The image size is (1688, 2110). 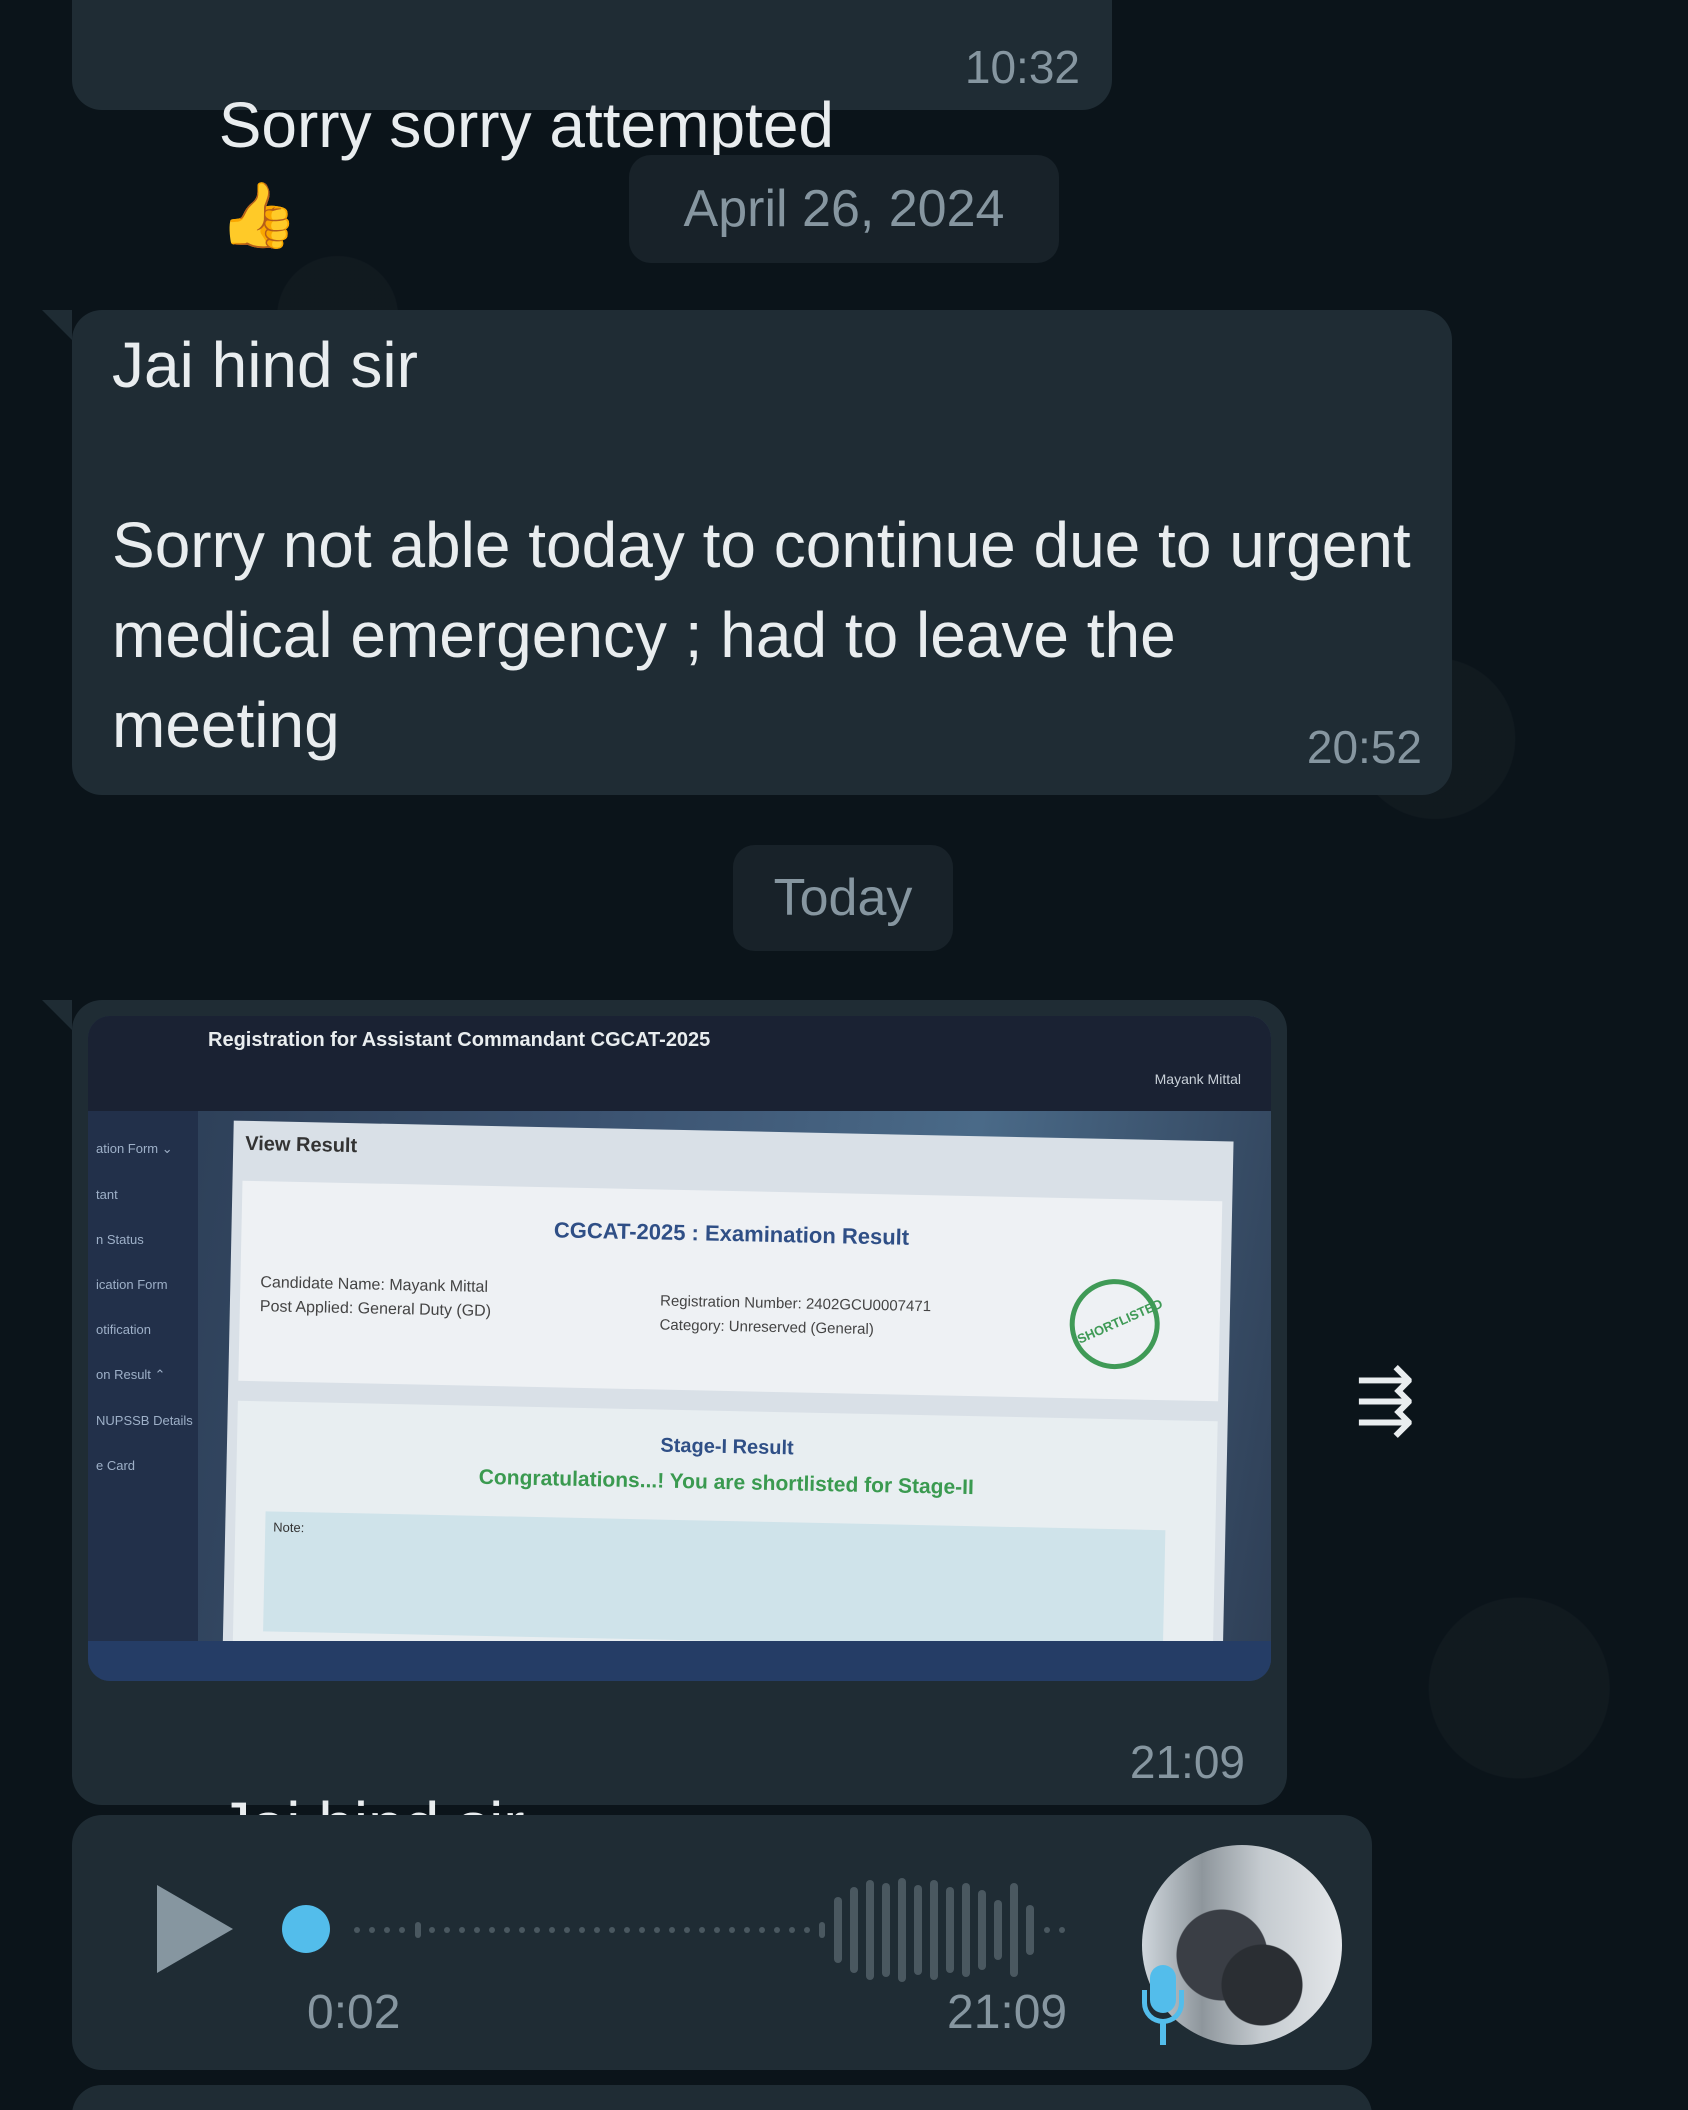 I want to click on date-separator: April 26, 2024, so click(x=844, y=209).